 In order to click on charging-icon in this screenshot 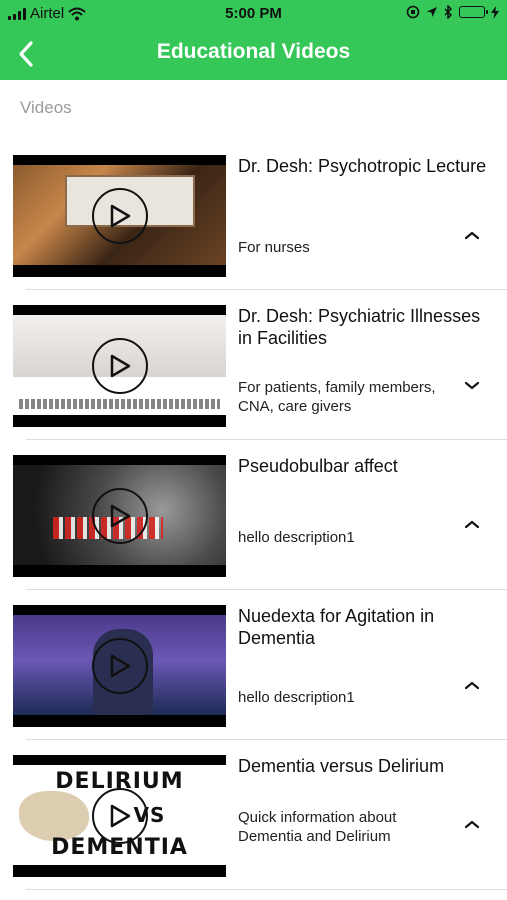, I will do `click(495, 12)`.